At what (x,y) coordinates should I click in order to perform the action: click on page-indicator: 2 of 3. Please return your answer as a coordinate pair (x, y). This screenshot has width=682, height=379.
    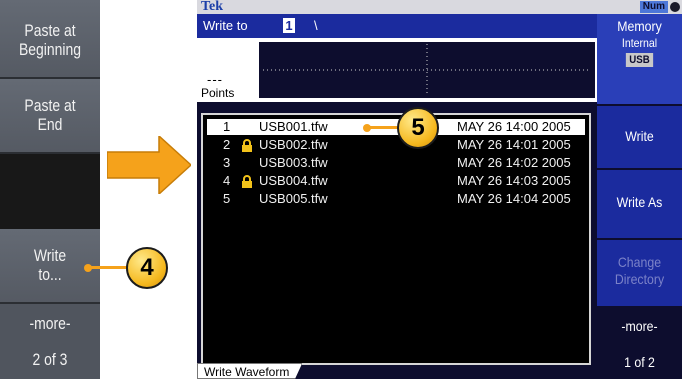
    Looking at the image, I should click on (50, 361).